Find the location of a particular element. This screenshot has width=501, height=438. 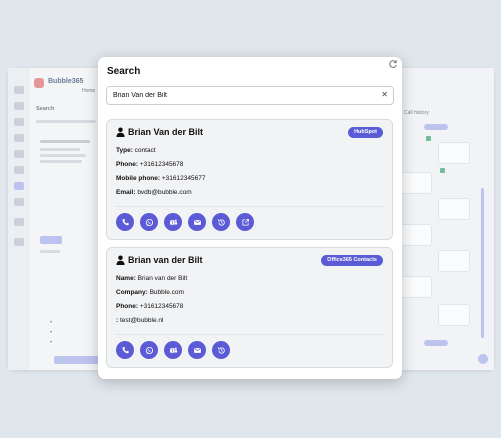

field-label: Mobile phone: is located at coordinates (138, 178).